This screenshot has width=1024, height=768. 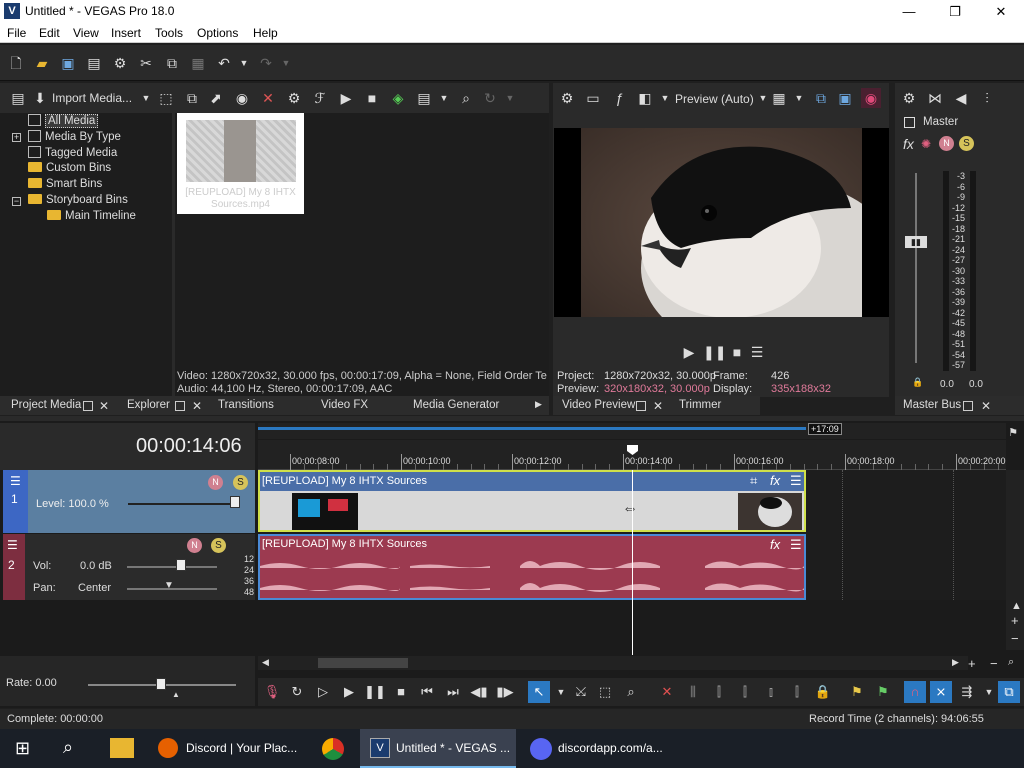 I want to click on preview-menu-icon: ☰, so click(x=757, y=352).